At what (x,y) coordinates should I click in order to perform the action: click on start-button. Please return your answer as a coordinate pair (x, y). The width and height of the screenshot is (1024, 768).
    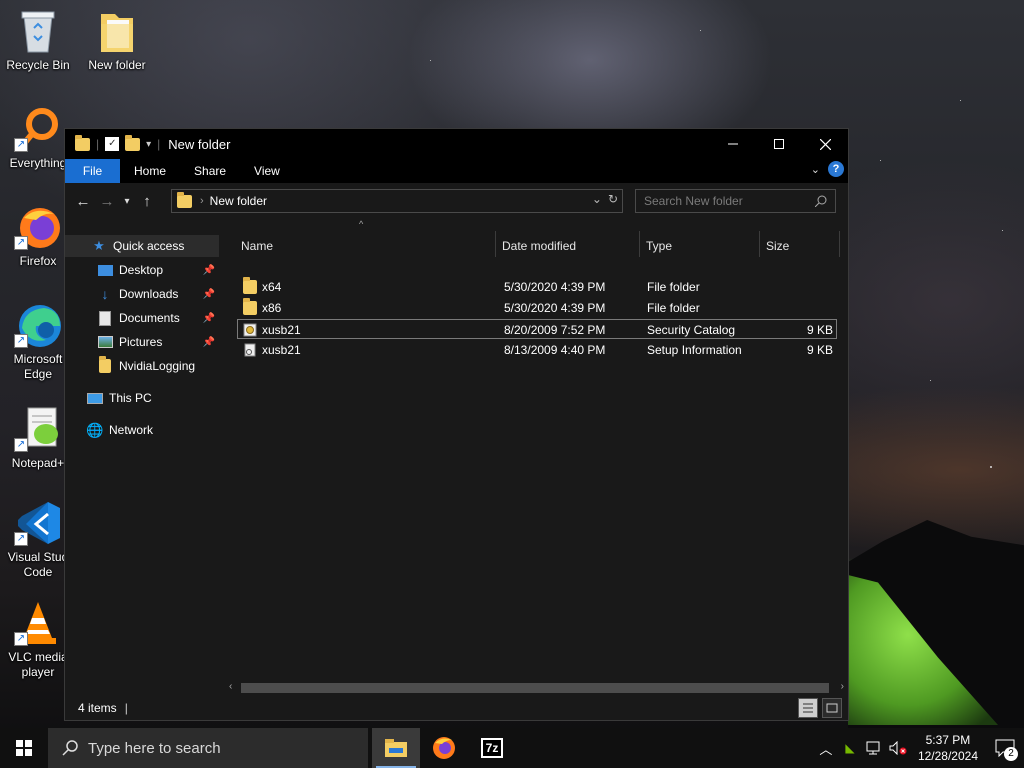
    Looking at the image, I should click on (24, 748).